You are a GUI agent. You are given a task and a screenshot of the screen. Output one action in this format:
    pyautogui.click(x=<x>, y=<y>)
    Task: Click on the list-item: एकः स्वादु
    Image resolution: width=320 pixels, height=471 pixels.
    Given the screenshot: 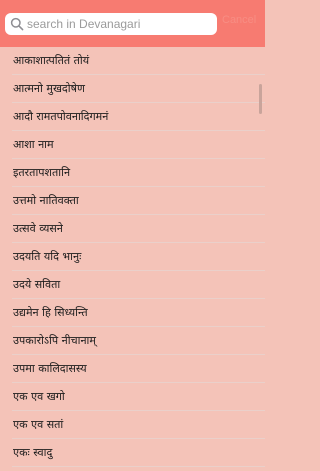 What is the action you would take?
    pyautogui.click(x=132, y=453)
    